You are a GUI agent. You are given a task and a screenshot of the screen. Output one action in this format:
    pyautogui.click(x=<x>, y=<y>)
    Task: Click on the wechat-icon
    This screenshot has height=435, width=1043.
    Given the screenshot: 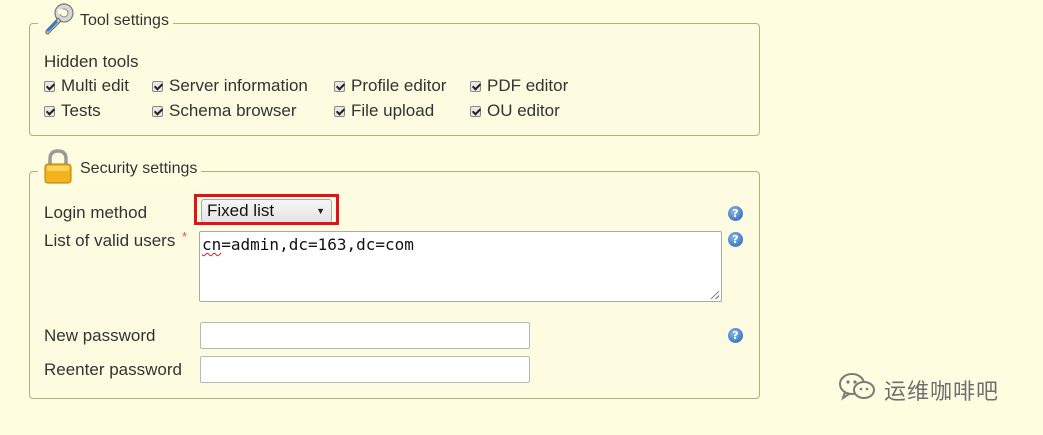 What is the action you would take?
    pyautogui.click(x=857, y=390)
    